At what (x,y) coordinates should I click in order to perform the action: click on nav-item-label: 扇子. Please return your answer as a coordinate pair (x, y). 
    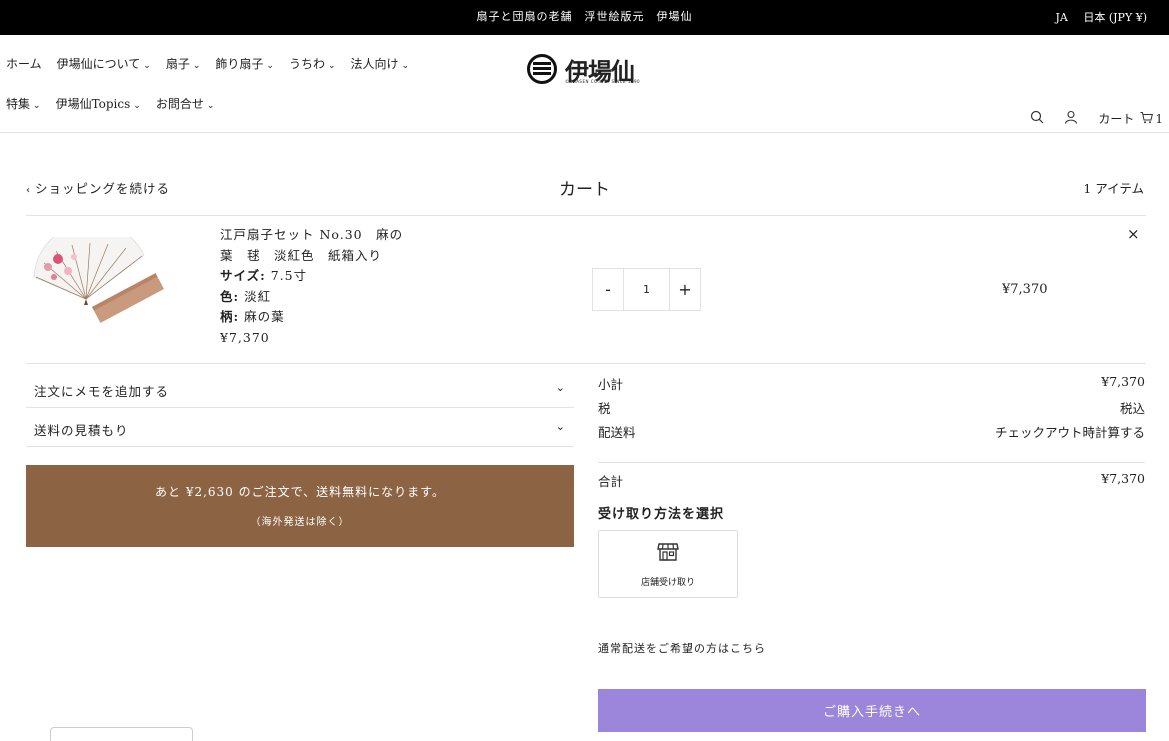
    Looking at the image, I should click on (177, 64).